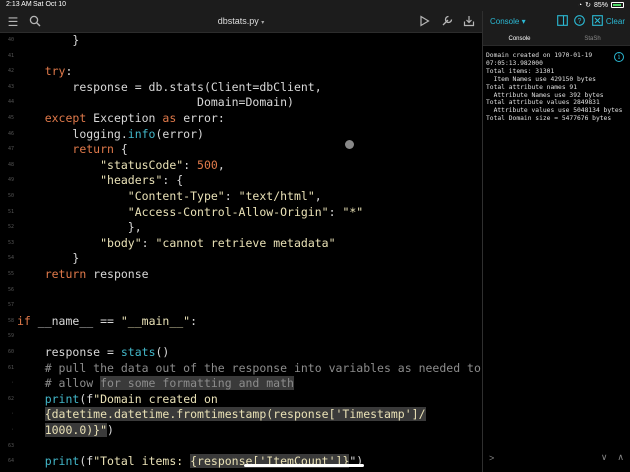 The height and width of the screenshot is (472, 630). Describe the element at coordinates (162, 352) in the screenshot. I see `code-token: ()` at that location.